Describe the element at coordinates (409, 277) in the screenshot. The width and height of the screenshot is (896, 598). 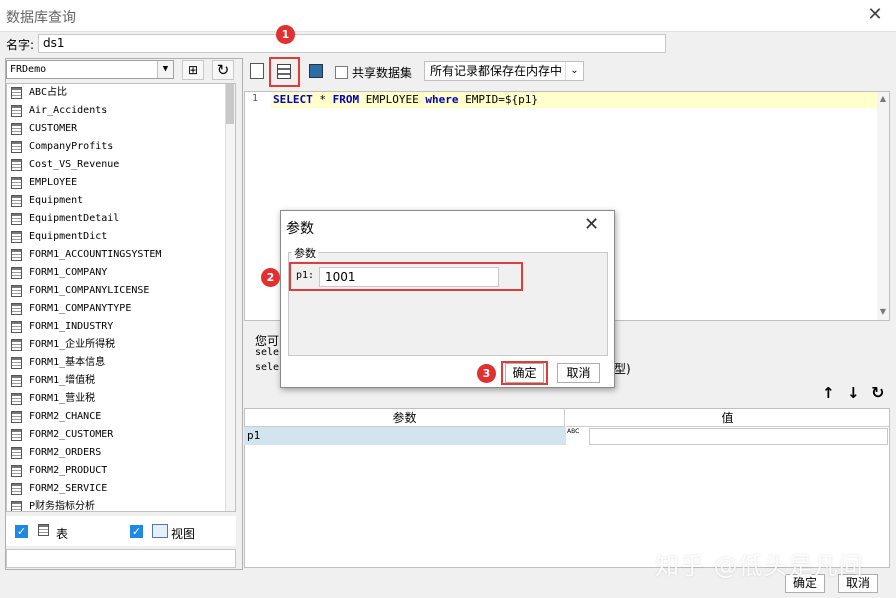
I see `param-p1-input: 1001` at that location.